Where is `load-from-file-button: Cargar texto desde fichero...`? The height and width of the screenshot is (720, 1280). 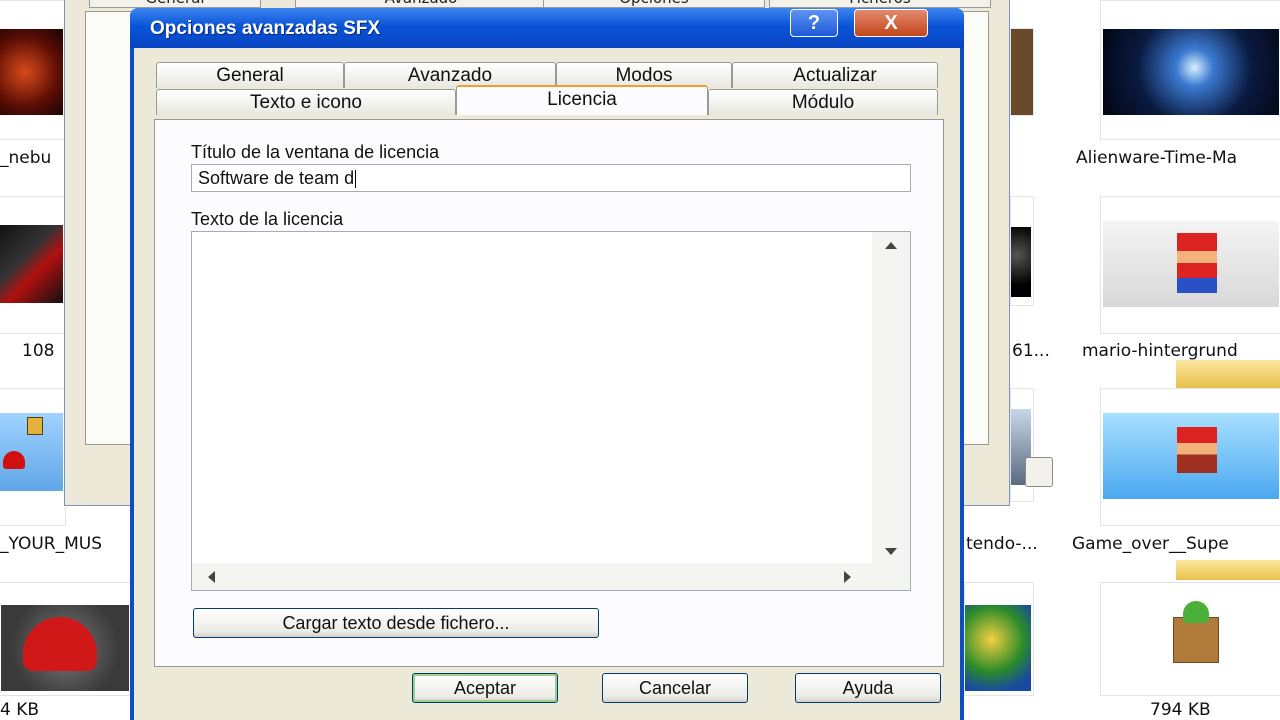
load-from-file-button: Cargar texto desde fichero... is located at coordinates (396, 623).